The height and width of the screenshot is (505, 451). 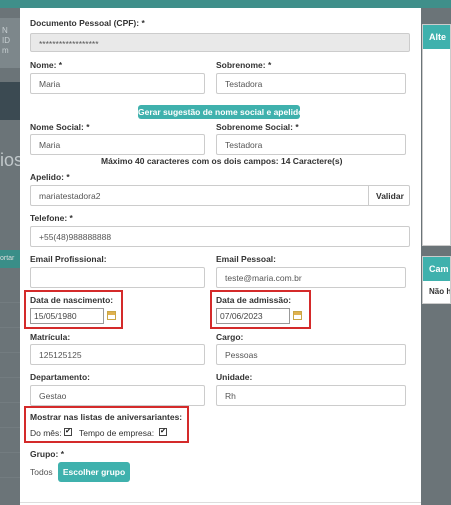 What do you see at coordinates (117, 83) in the screenshot?
I see `nome-field: Maria` at bounding box center [117, 83].